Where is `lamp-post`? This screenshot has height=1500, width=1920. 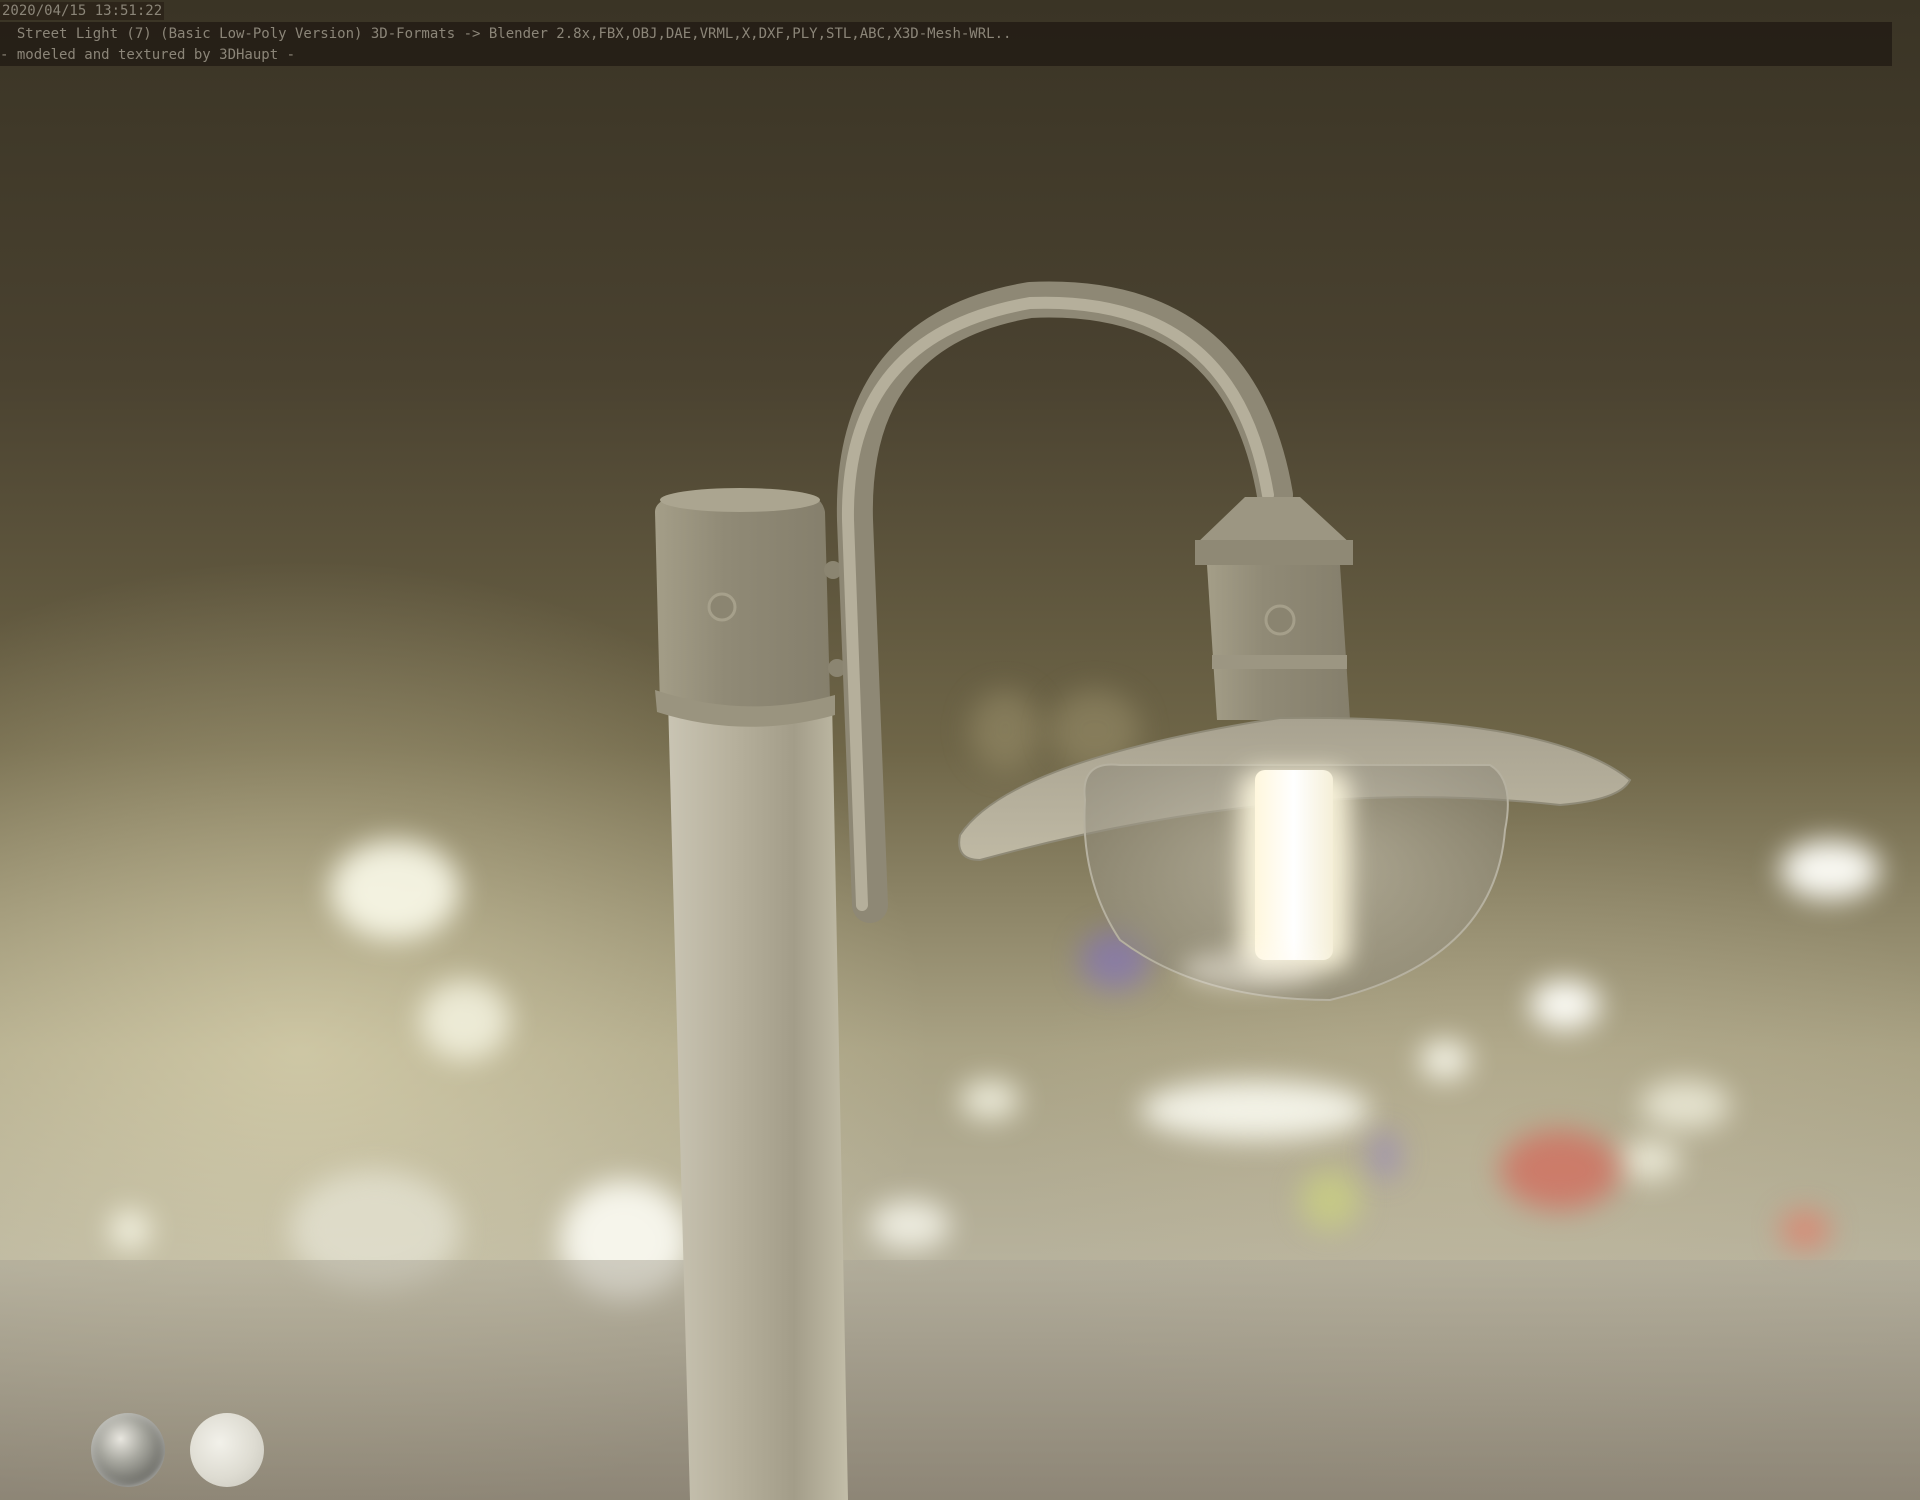 lamp-post is located at coordinates (751, 994).